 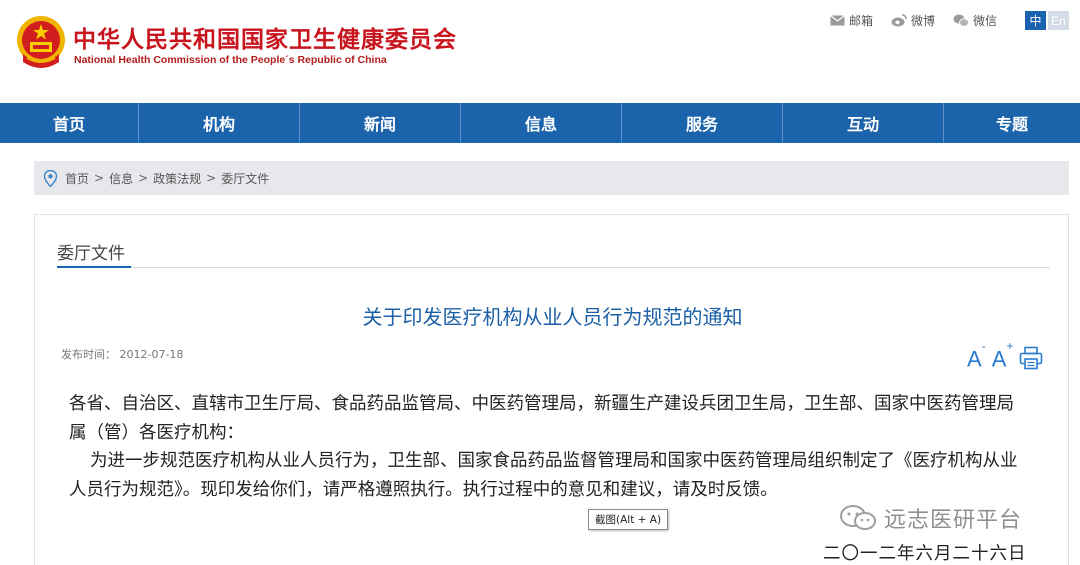 I want to click on lang-zh-button: 中, so click(x=1035, y=20).